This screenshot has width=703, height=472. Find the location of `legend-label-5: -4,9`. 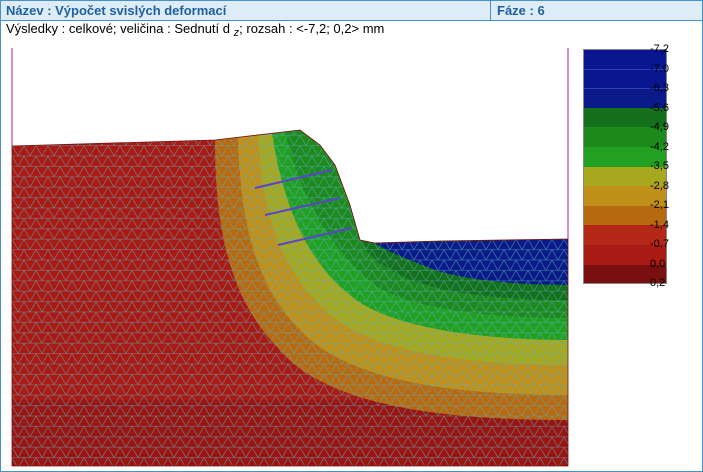

legend-label-5: -4,9 is located at coordinates (659, 127).